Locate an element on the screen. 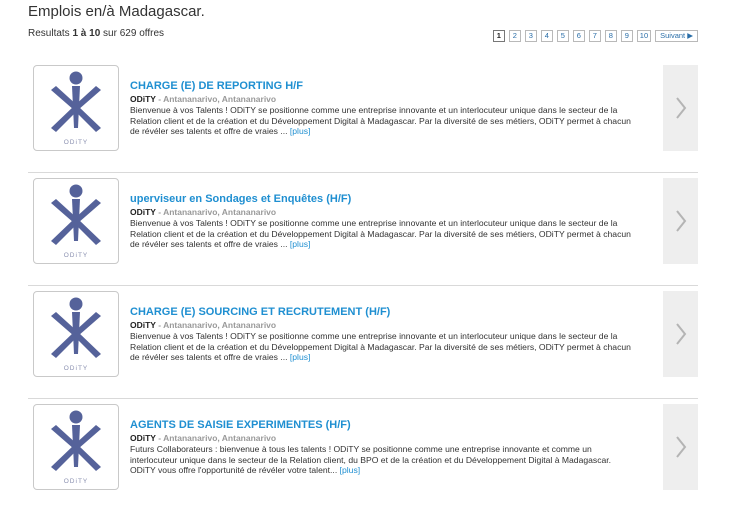 The width and height of the screenshot is (730, 507). page-link-4: 4 is located at coordinates (546, 36).